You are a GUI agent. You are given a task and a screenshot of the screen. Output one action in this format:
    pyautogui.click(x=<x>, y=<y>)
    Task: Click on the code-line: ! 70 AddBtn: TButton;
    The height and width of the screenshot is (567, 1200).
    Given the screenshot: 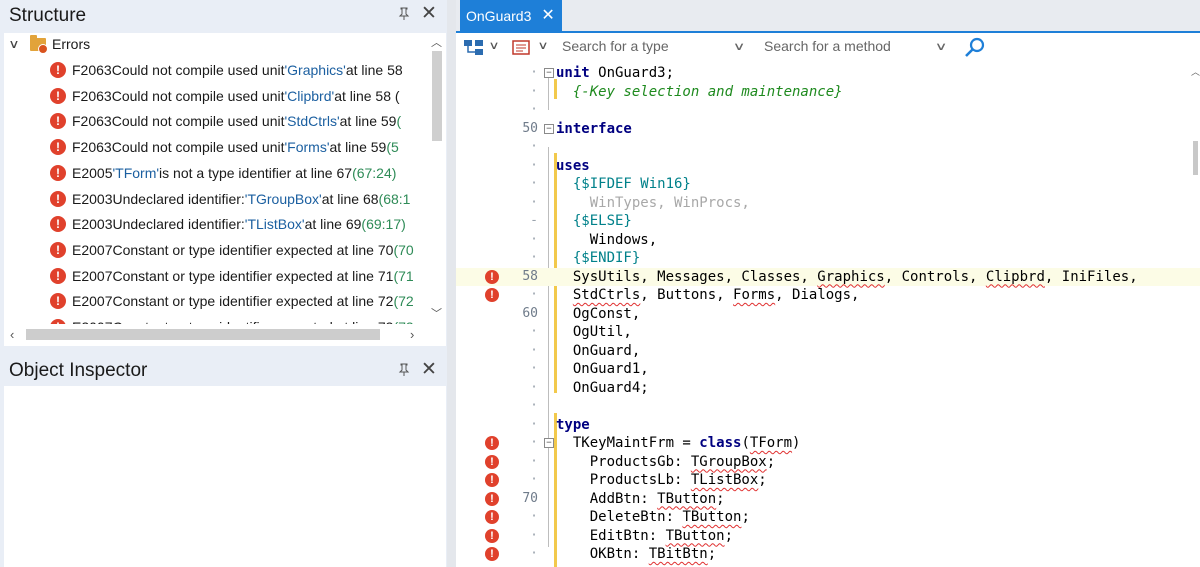 What is the action you would take?
    pyautogui.click(x=828, y=499)
    